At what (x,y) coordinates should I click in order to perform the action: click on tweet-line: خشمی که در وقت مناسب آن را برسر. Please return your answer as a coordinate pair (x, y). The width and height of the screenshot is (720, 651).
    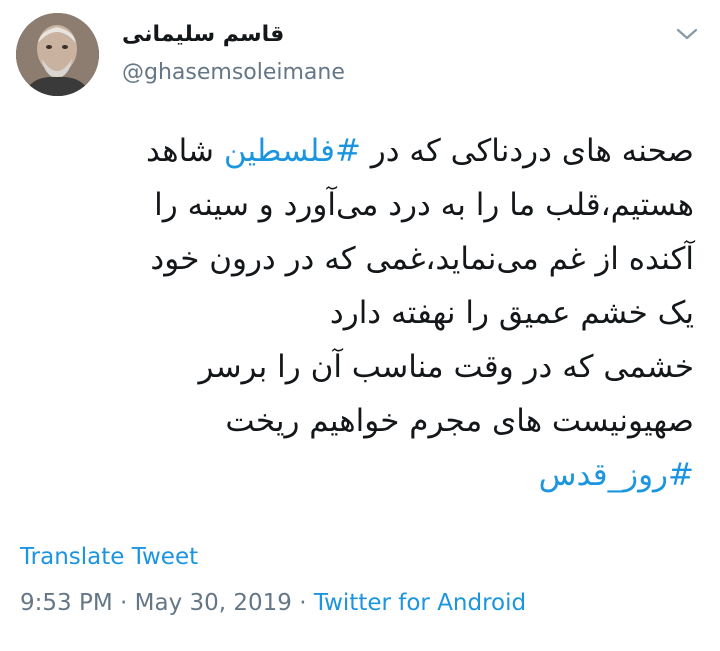
    Looking at the image, I should click on (359, 367).